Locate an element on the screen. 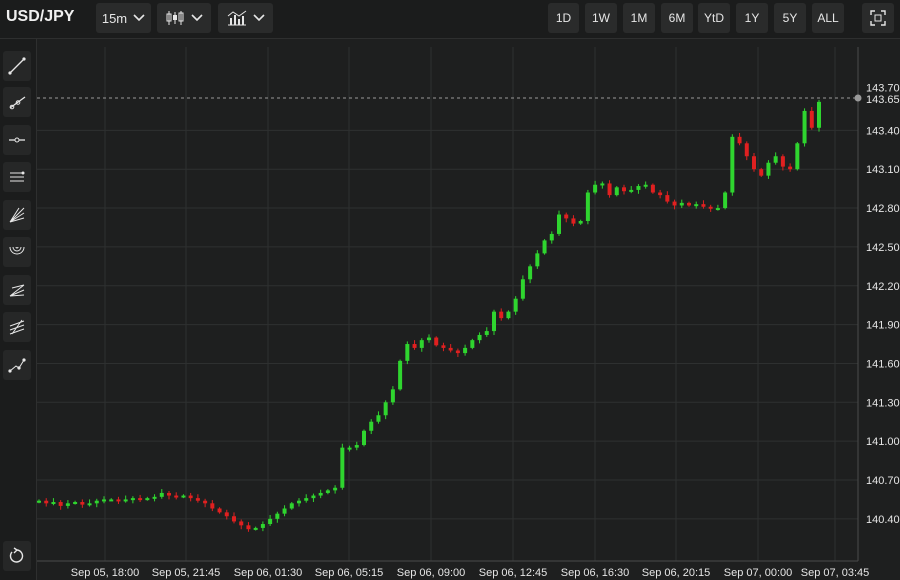 This screenshot has height=580, width=900. last-price-marker is located at coordinates (858, 98).